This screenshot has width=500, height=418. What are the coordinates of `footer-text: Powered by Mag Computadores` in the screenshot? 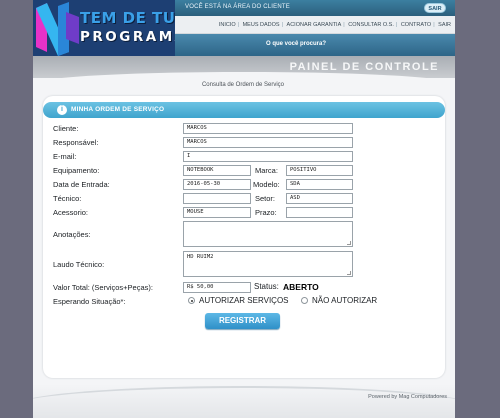 It's located at (407, 397).